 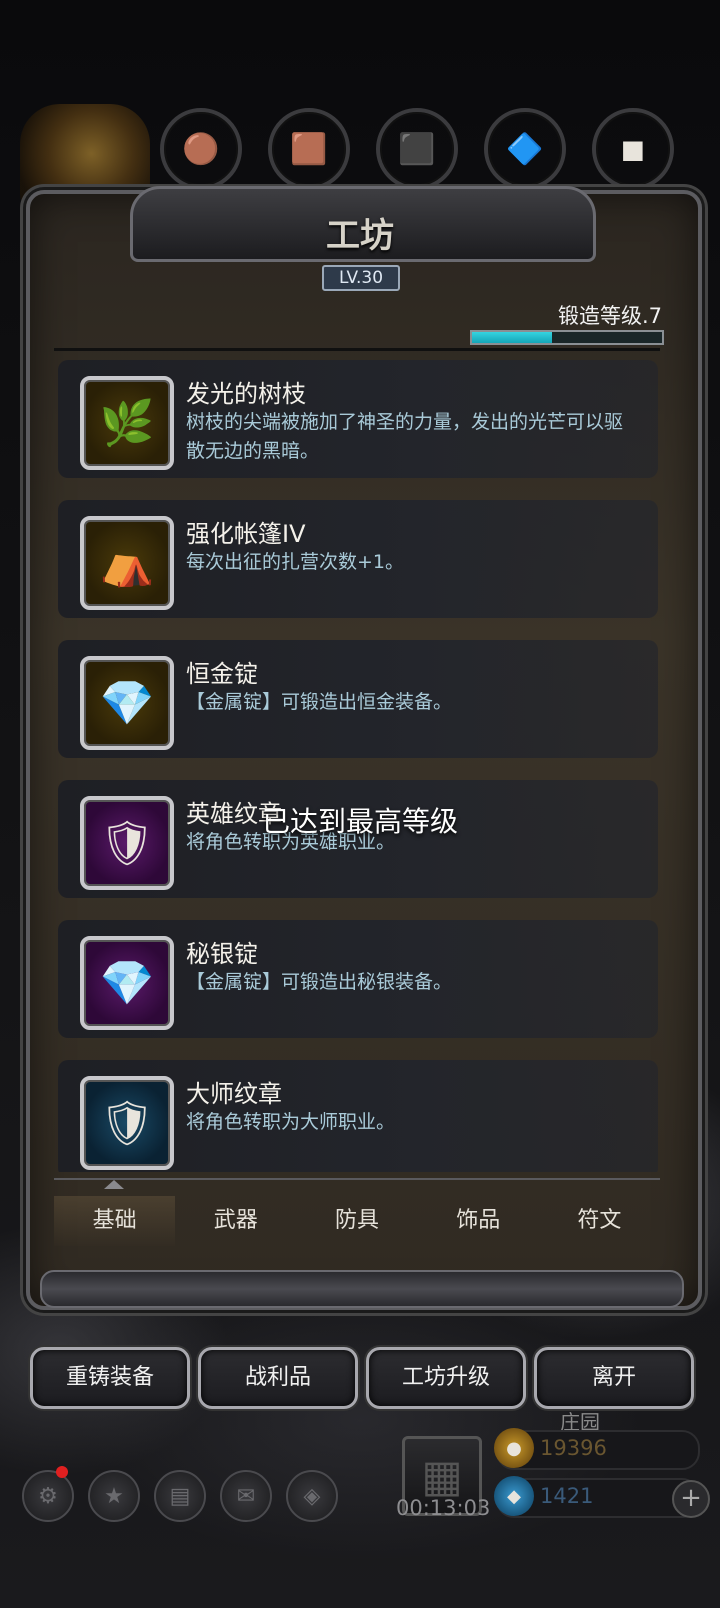 I want to click on item-frame: ⛺, so click(x=127, y=563).